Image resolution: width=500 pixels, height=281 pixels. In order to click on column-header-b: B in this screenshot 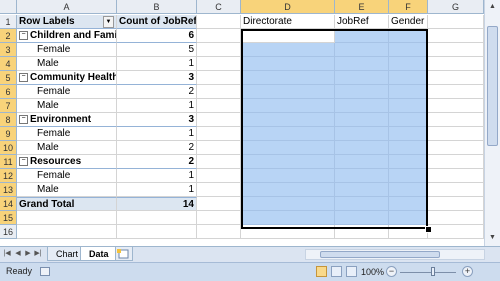, I will do `click(157, 7)`.